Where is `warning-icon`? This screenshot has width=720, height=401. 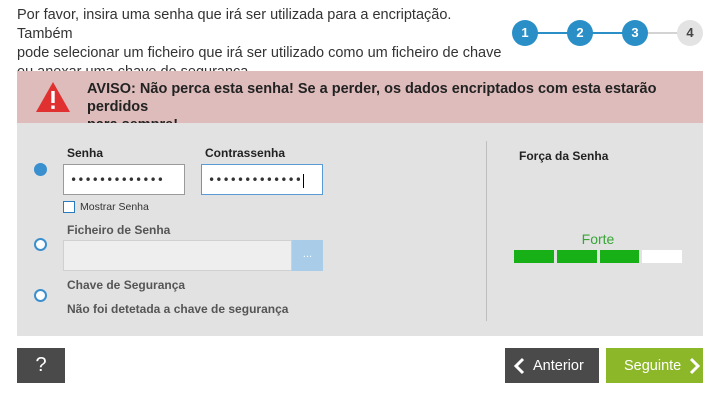
warning-icon is located at coordinates (53, 97).